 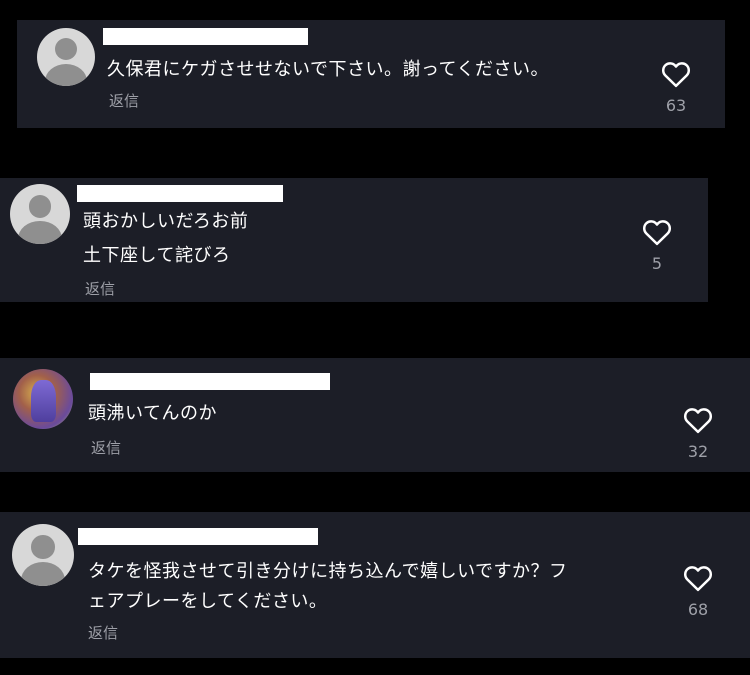 What do you see at coordinates (43, 399) in the screenshot?
I see `user-avatar-photo` at bounding box center [43, 399].